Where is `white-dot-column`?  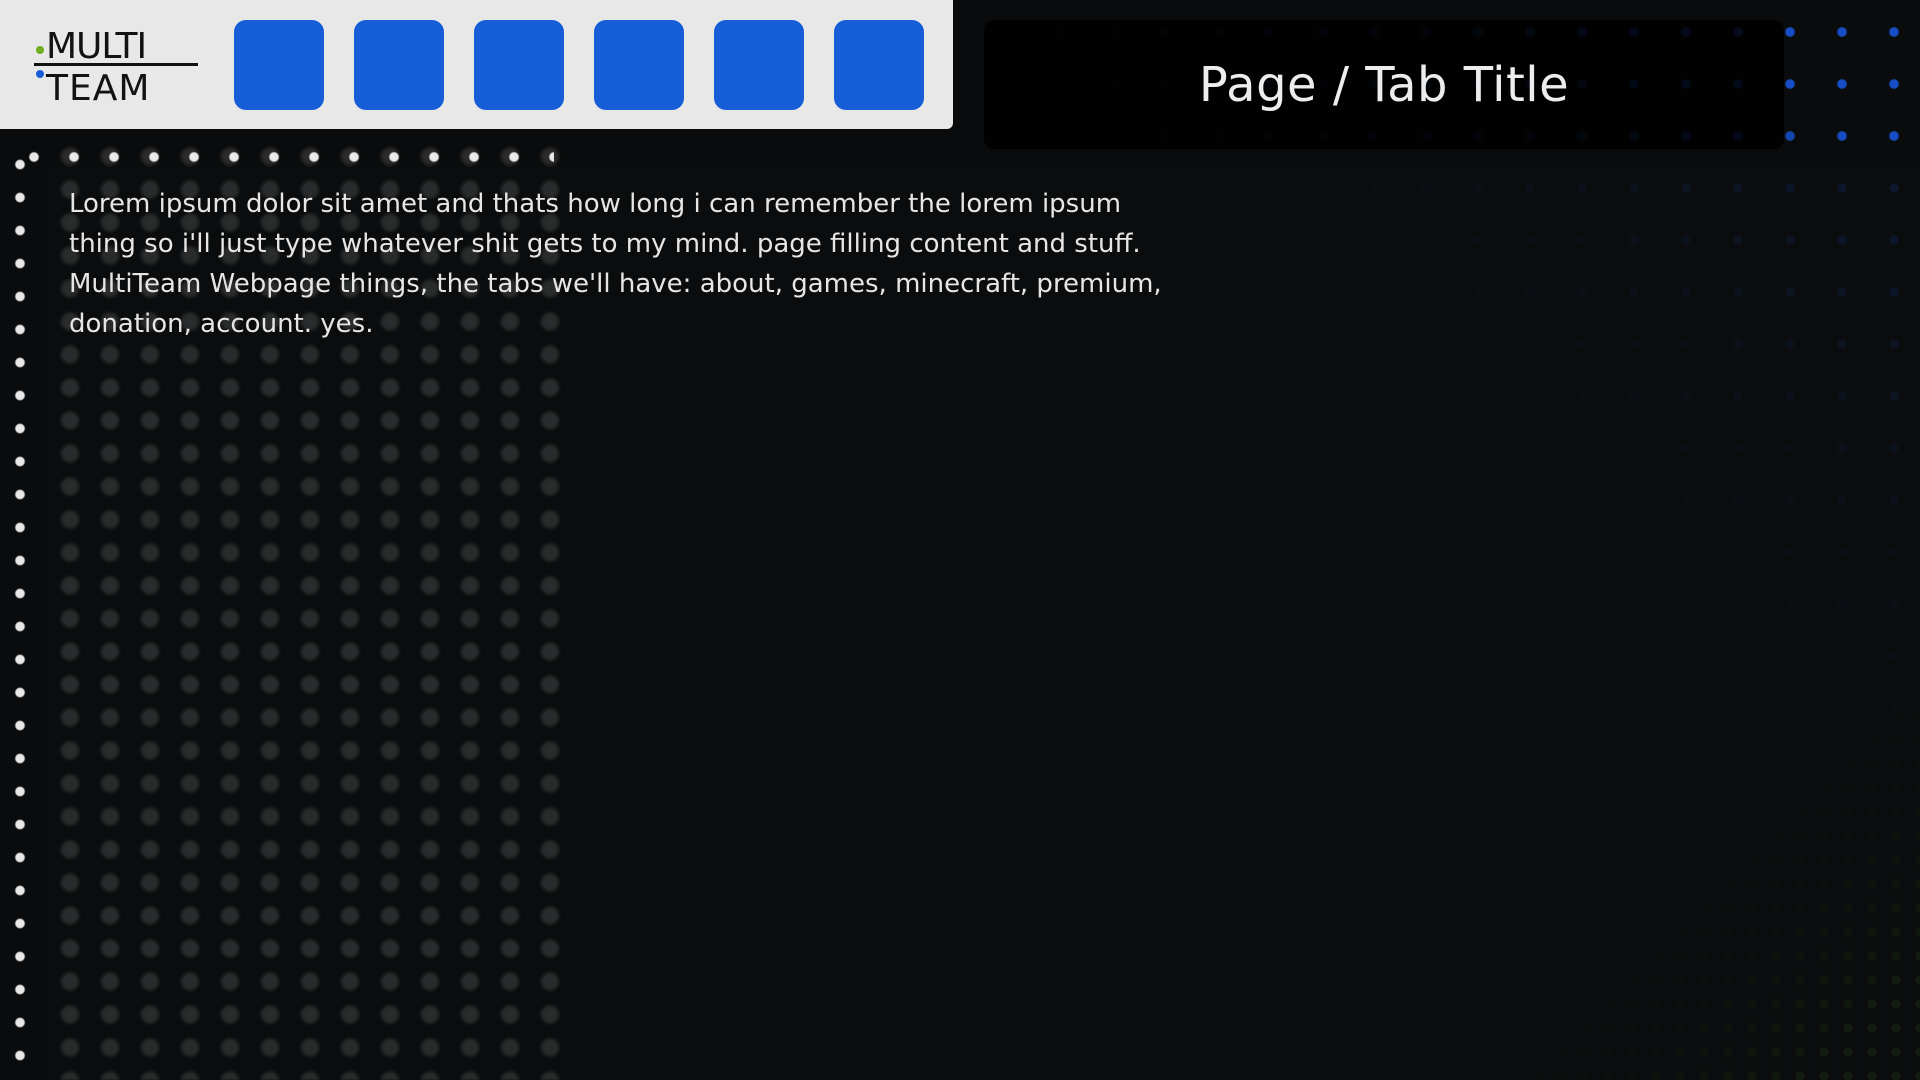
white-dot-column is located at coordinates (20, 614).